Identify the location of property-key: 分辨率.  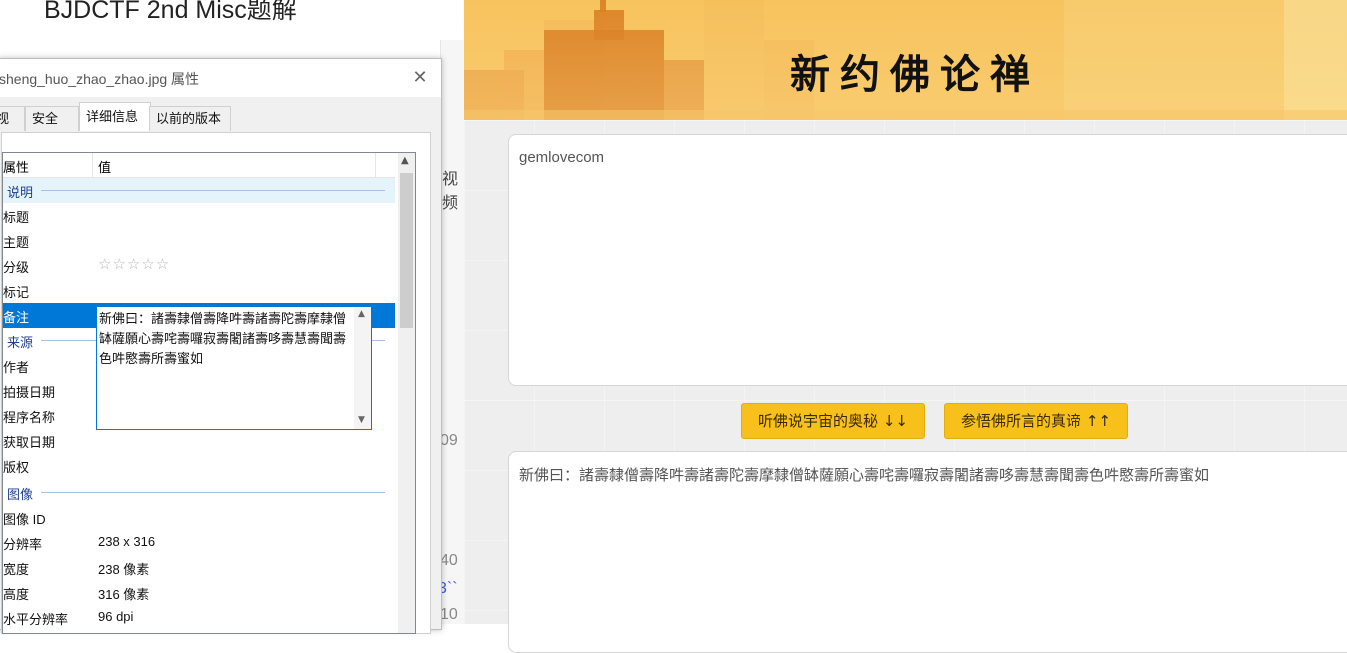
(23, 544).